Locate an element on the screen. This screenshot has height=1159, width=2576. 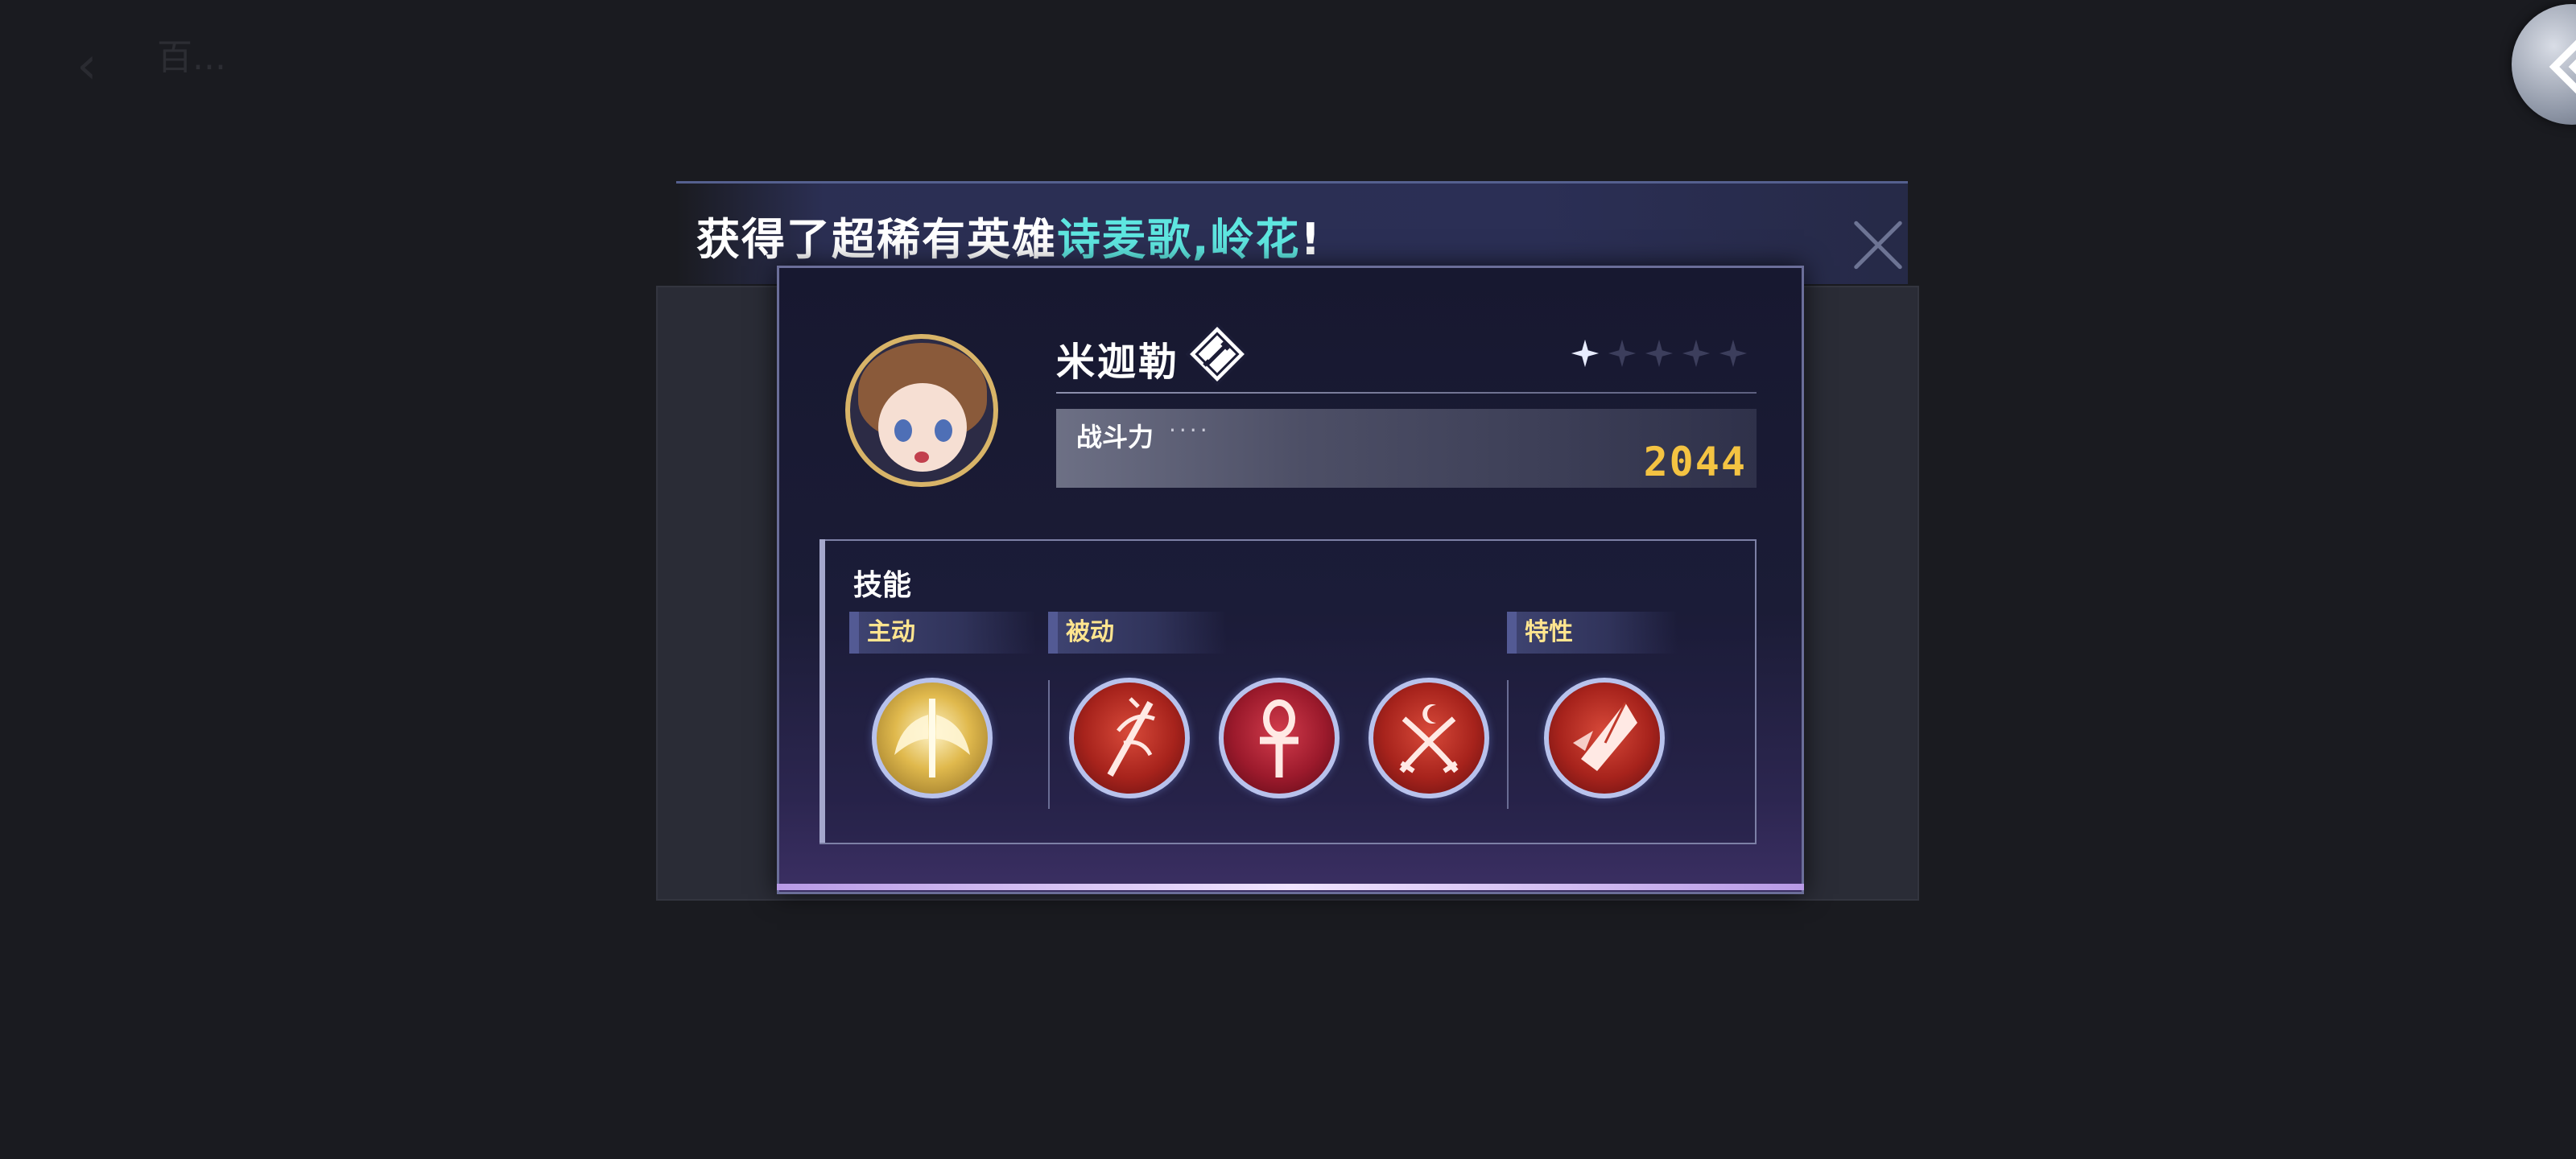
skills-panel-accent is located at coordinates (822, 691).